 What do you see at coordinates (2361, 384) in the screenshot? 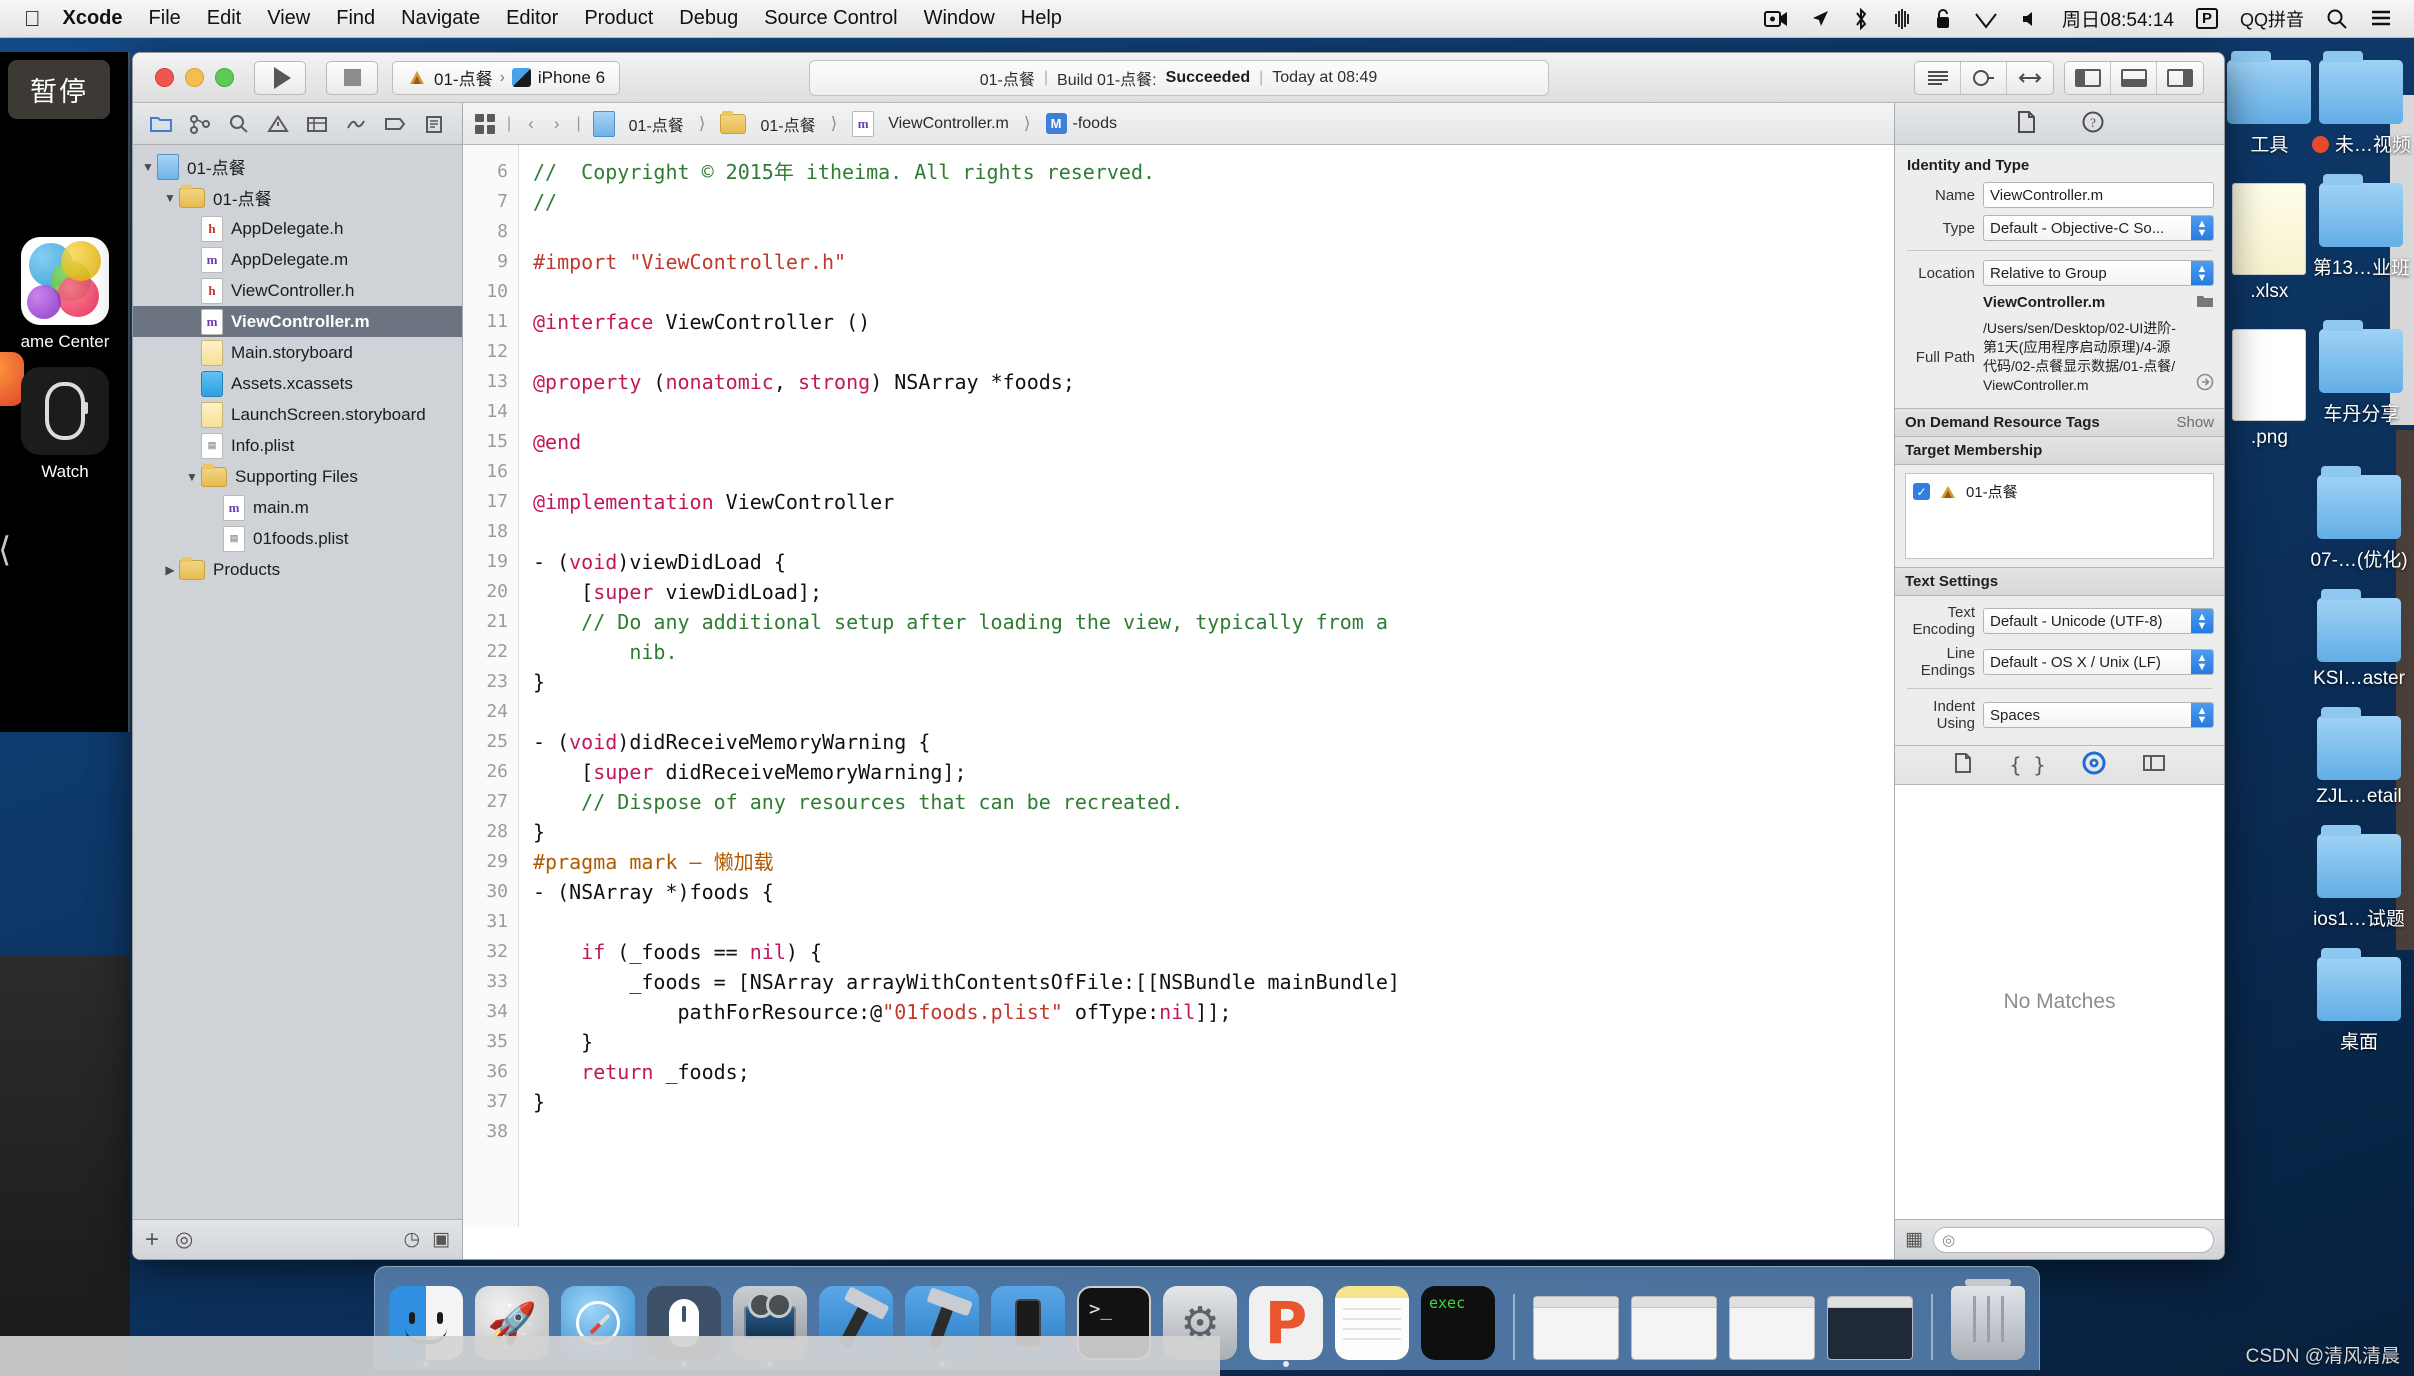
I see `desktop-icon: 车丹分享` at bounding box center [2361, 384].